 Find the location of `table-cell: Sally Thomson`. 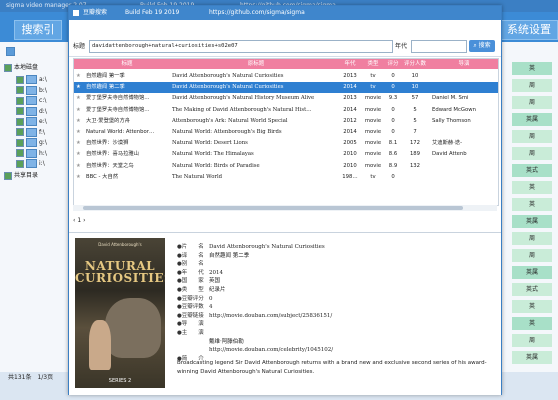

table-cell: Sally Thomson is located at coordinates (451, 120).